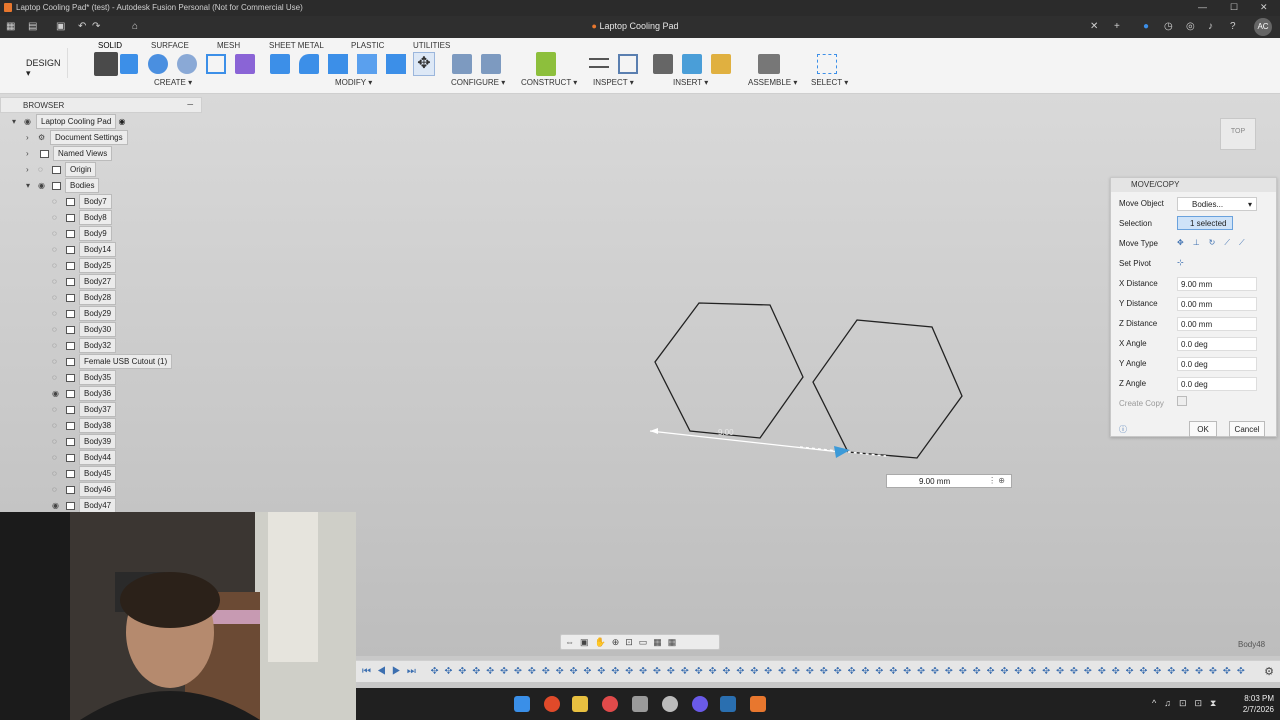 This screenshot has height=720, width=1280. I want to click on help-icon: ?, so click(1233, 26).